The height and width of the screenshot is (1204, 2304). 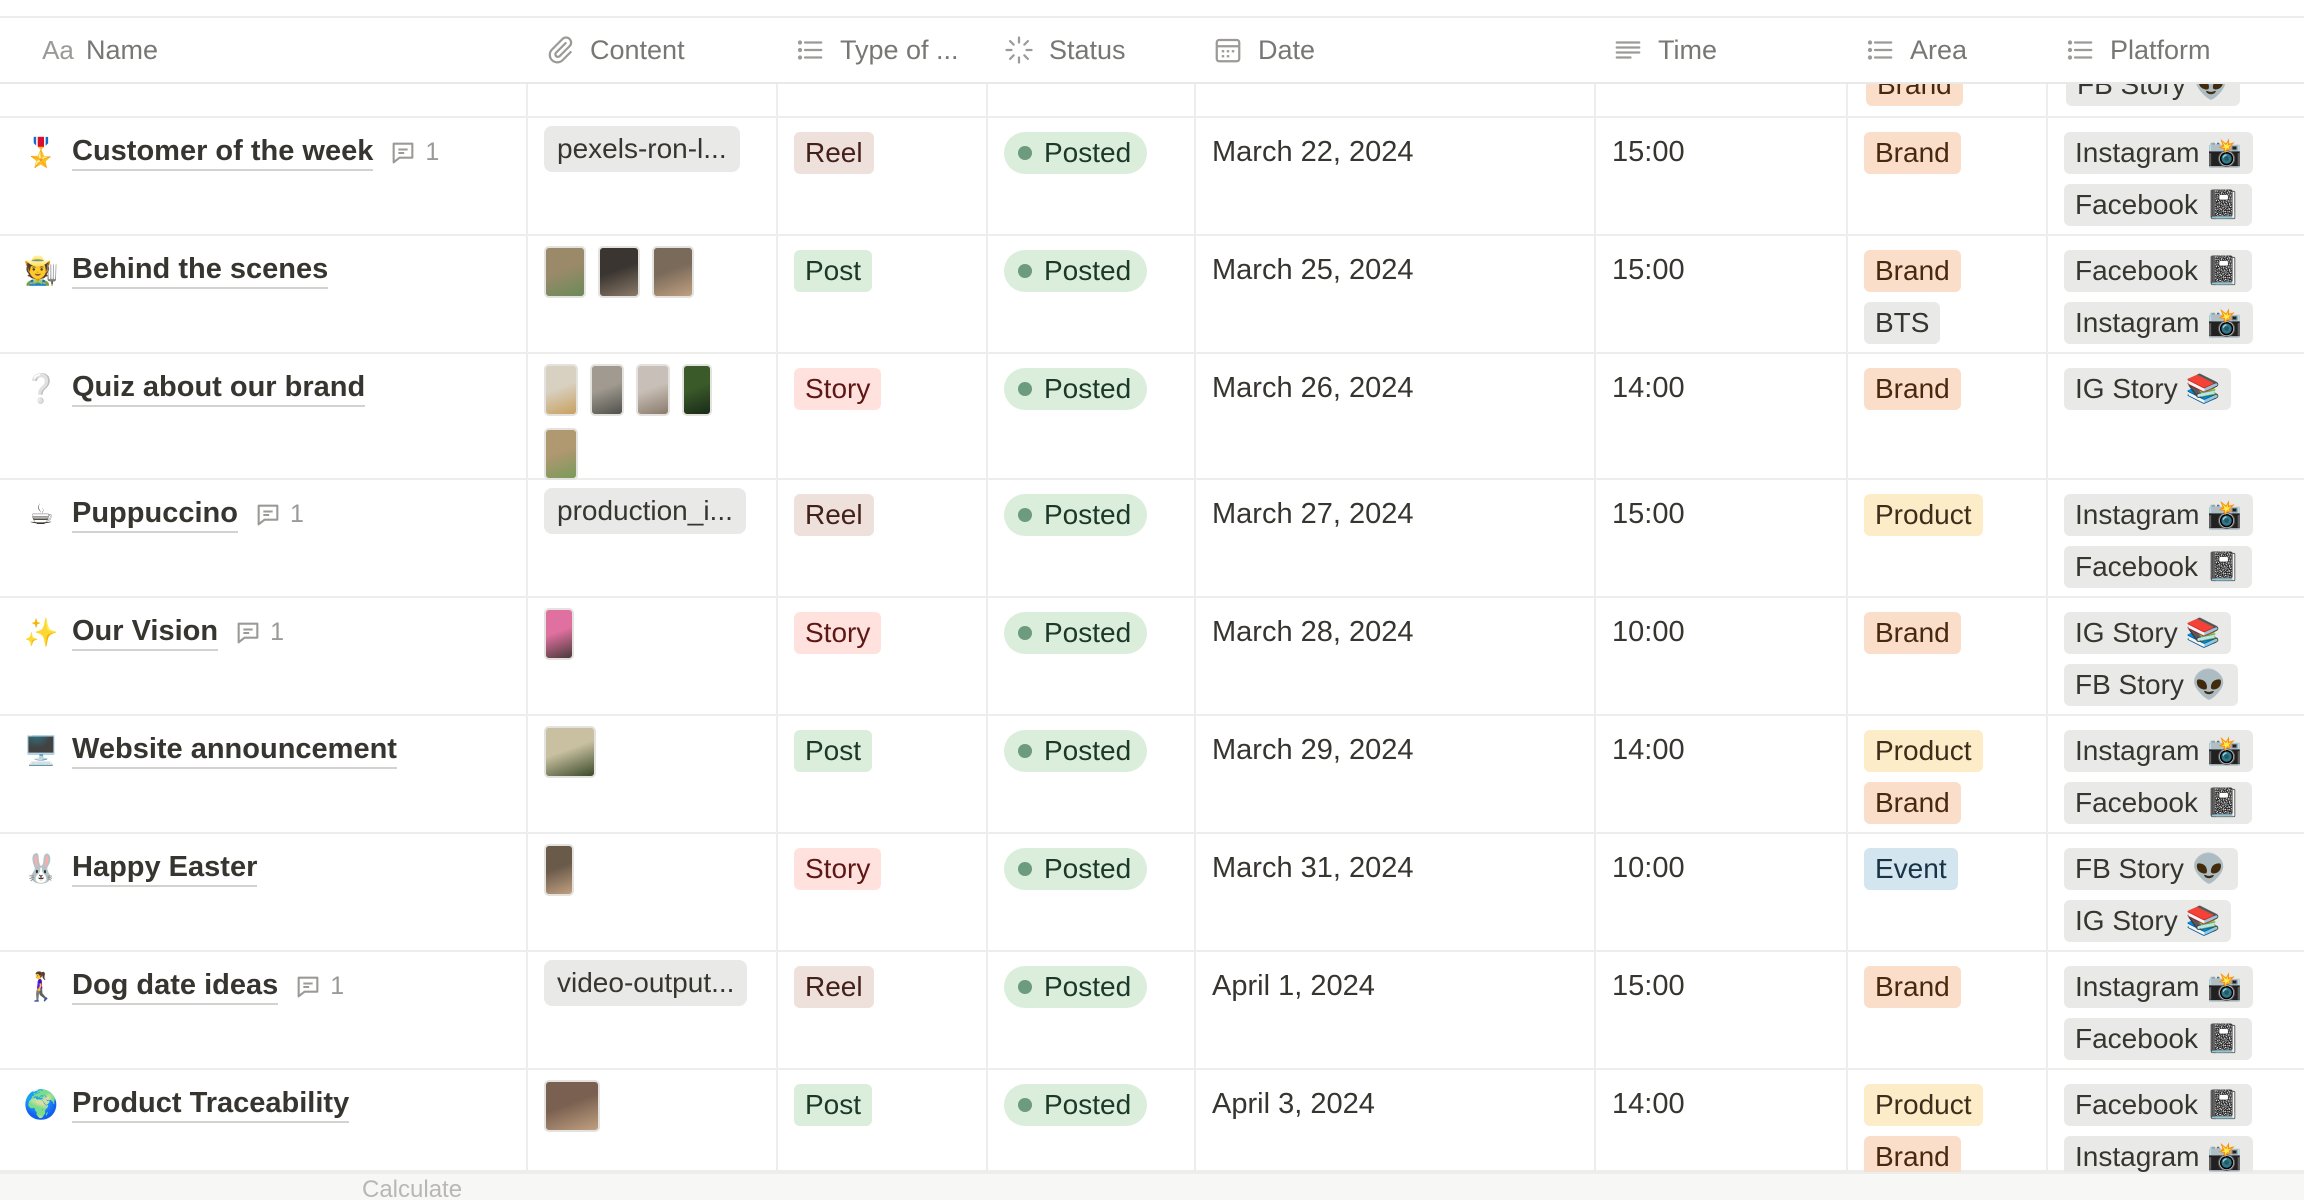 I want to click on date-cell: April 1, 2024, so click(x=1395, y=1010).